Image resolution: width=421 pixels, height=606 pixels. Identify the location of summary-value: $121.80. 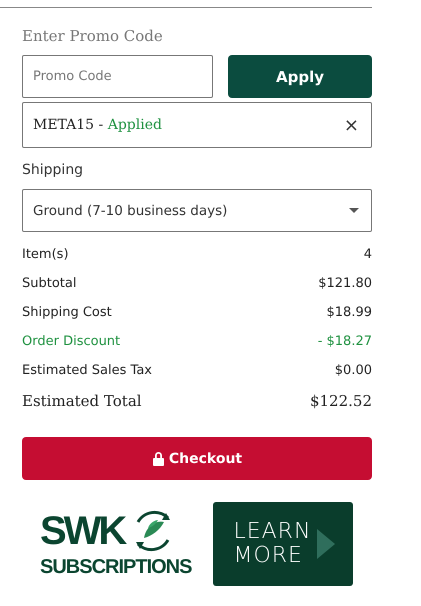
(345, 283).